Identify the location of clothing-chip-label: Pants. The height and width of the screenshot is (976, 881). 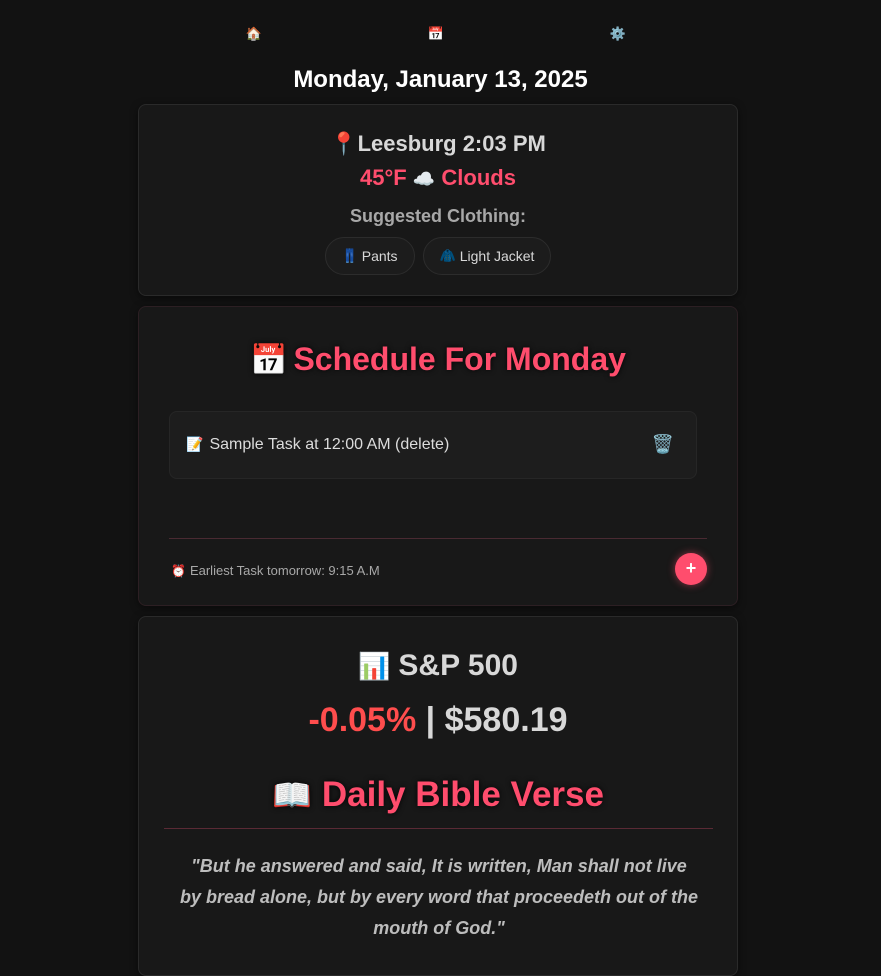
(379, 256).